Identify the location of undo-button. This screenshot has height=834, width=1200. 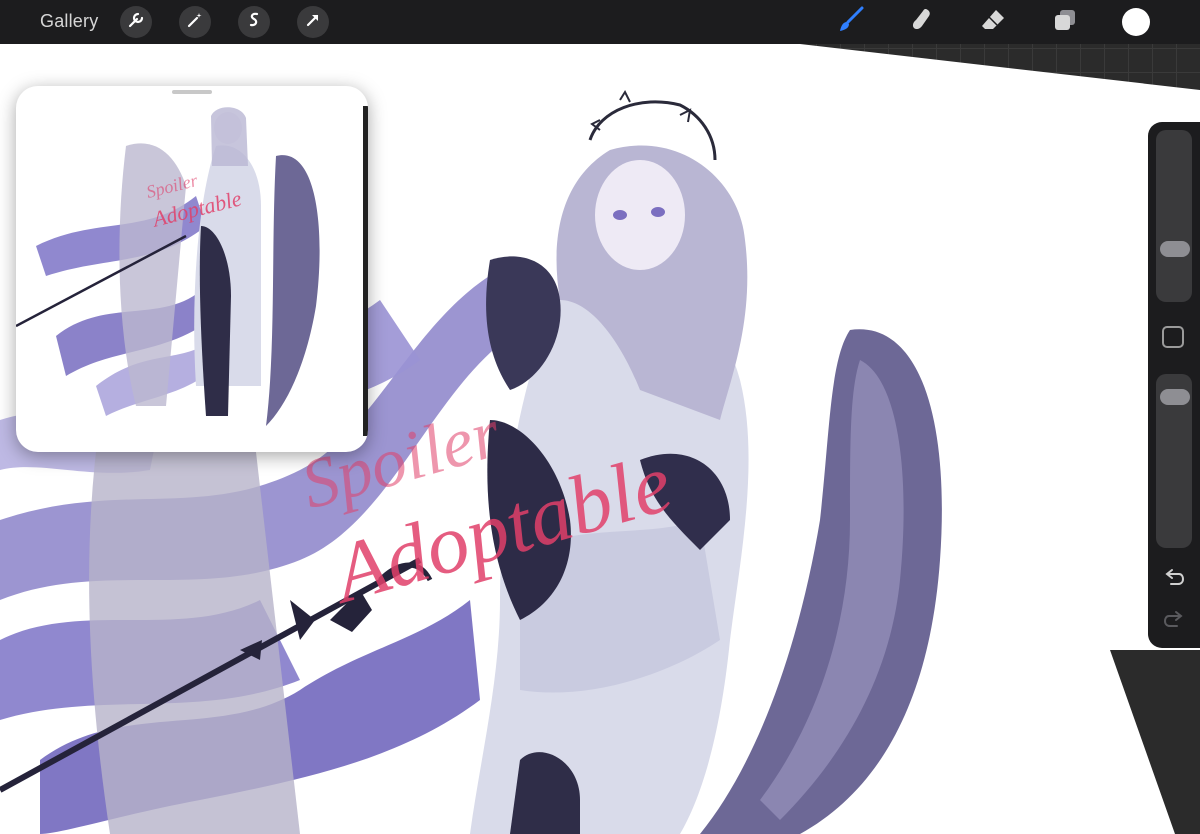
(1174, 580).